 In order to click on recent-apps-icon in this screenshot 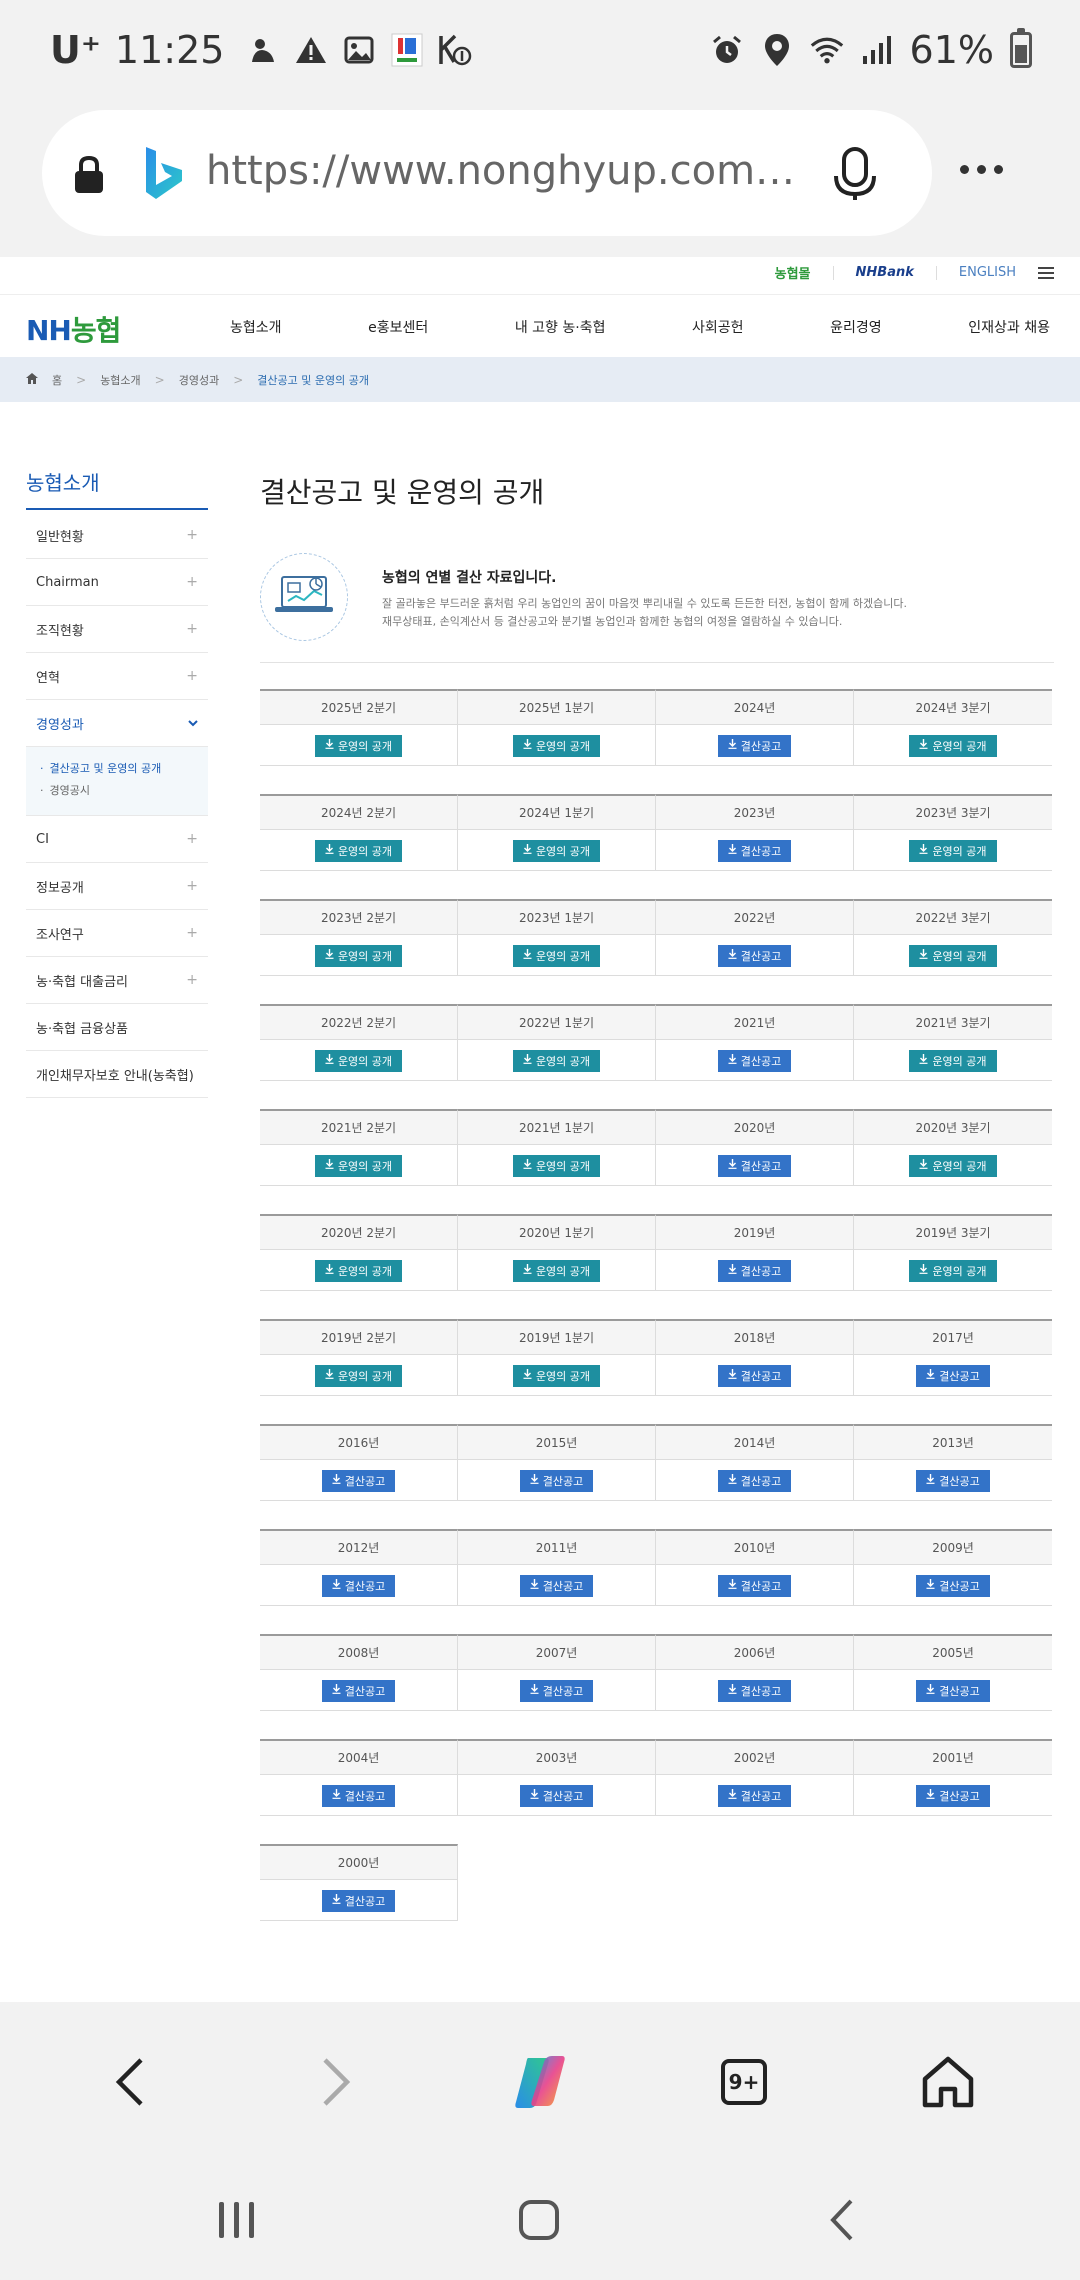, I will do `click(236, 2220)`.